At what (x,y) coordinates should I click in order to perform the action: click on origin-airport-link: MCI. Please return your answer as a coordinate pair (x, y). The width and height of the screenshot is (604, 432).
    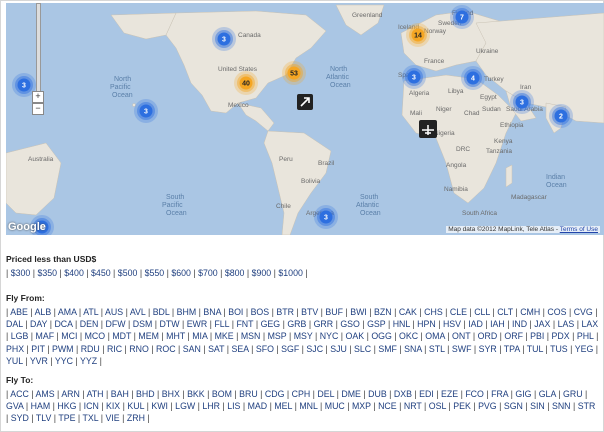
    Looking at the image, I should click on (69, 336).